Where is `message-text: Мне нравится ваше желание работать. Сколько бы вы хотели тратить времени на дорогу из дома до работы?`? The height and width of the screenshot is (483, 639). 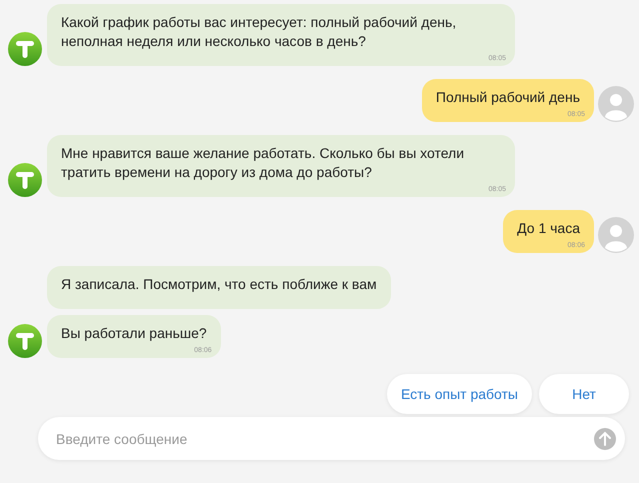
message-text: Мне нравится ваше желание работать. Сколько бы вы хотели тратить времени на дорогу из дома до работы? is located at coordinates (263, 163).